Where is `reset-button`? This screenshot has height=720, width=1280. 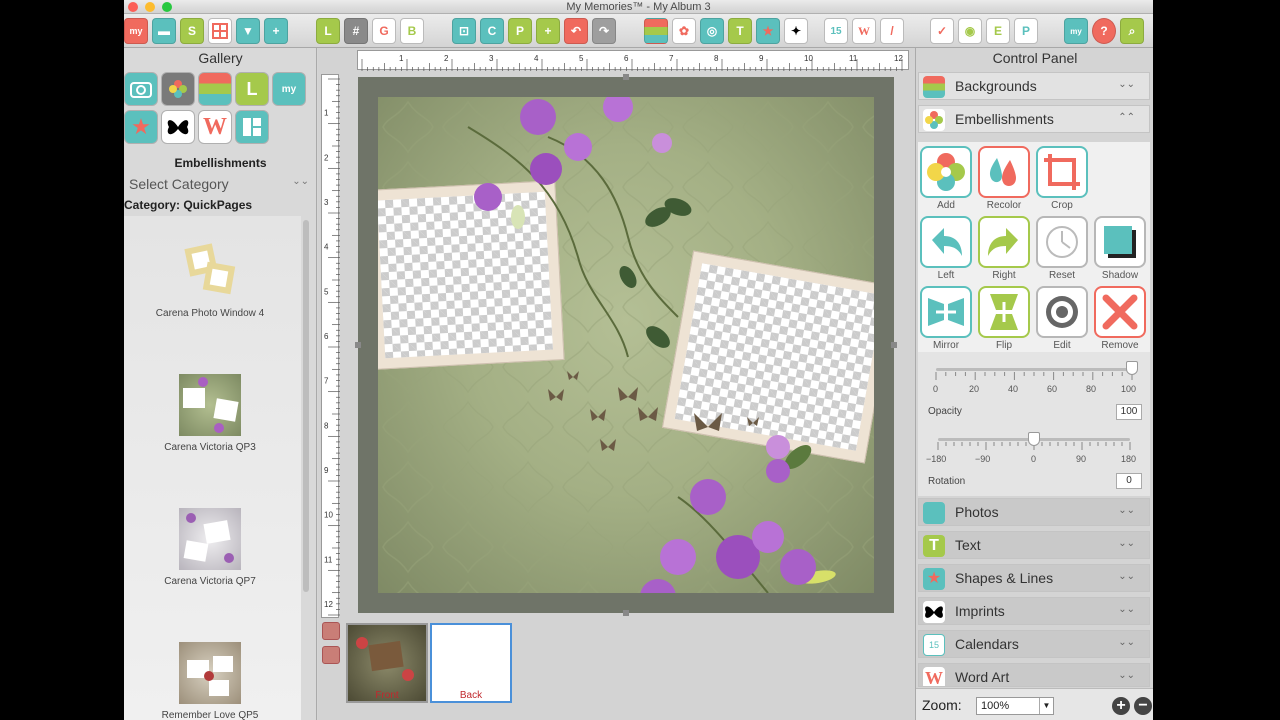
reset-button is located at coordinates (1062, 242).